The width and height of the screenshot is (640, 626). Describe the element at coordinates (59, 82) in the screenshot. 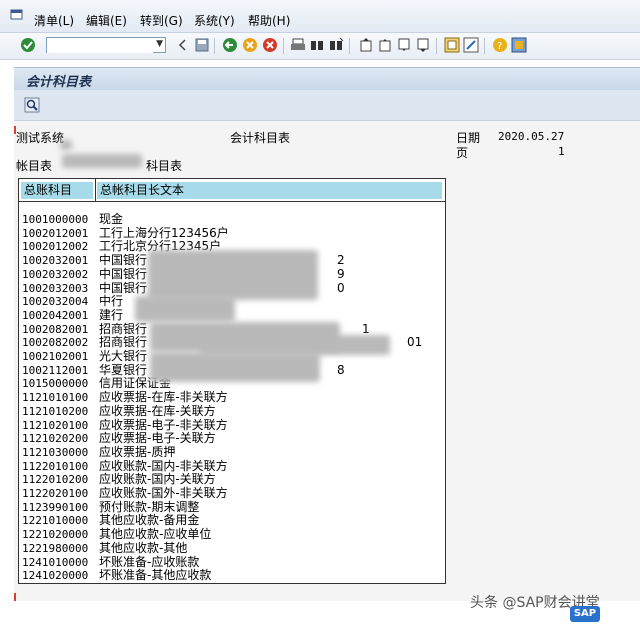

I see `screen-title: 会计科目表` at that location.